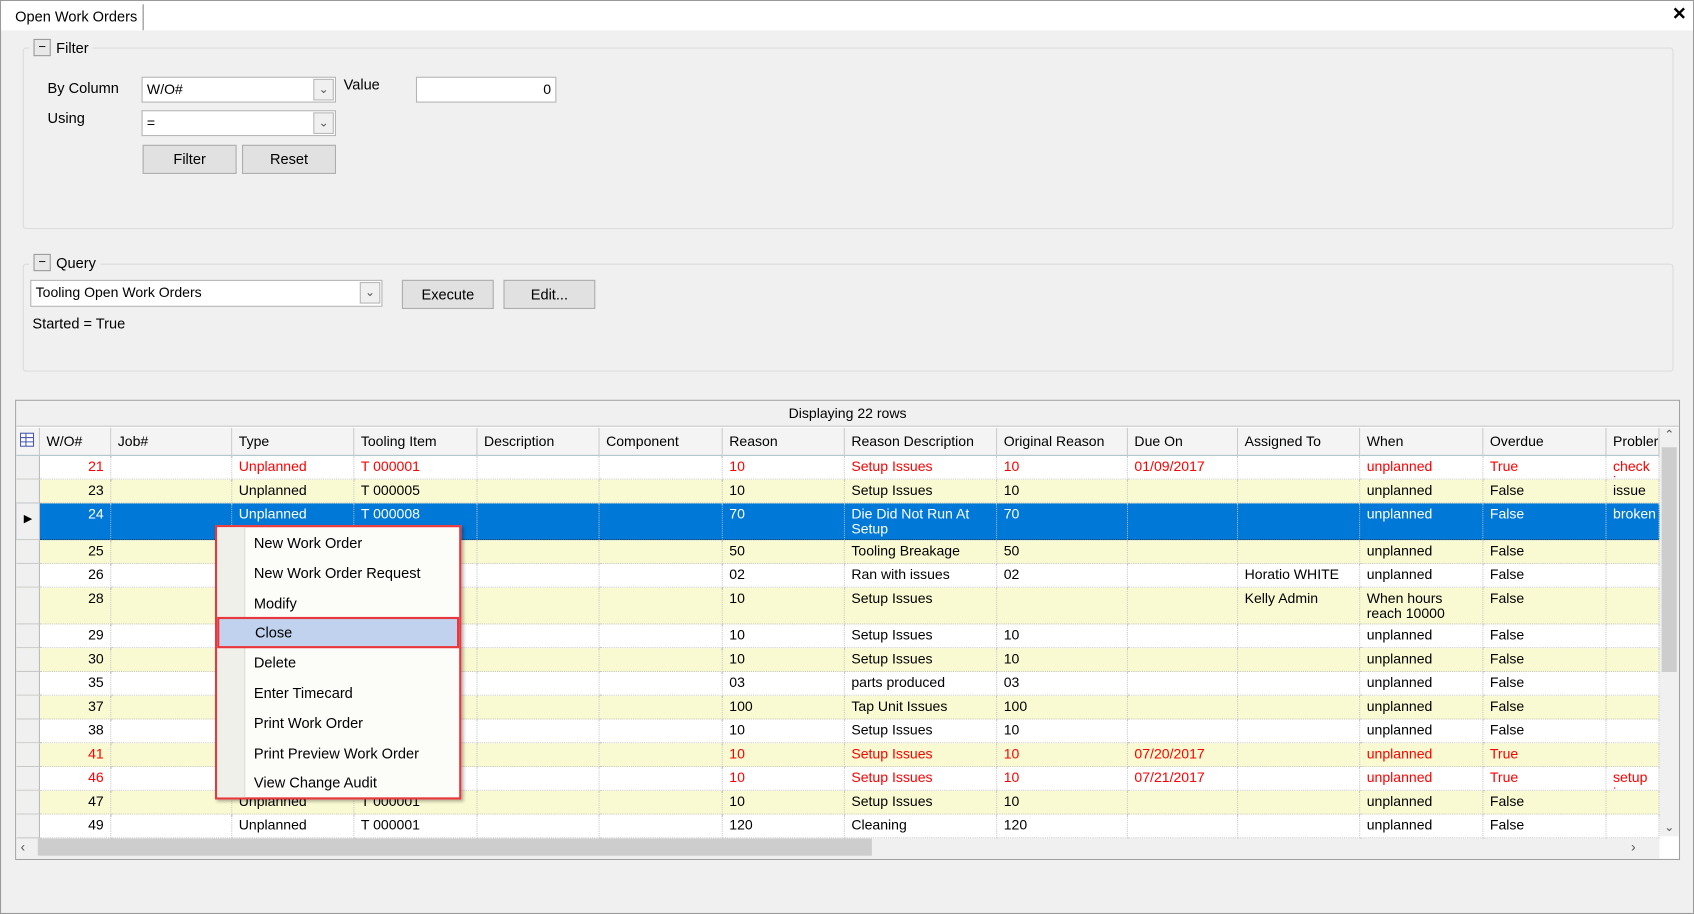  Describe the element at coordinates (538, 441) in the screenshot. I see `column-header: Description` at that location.